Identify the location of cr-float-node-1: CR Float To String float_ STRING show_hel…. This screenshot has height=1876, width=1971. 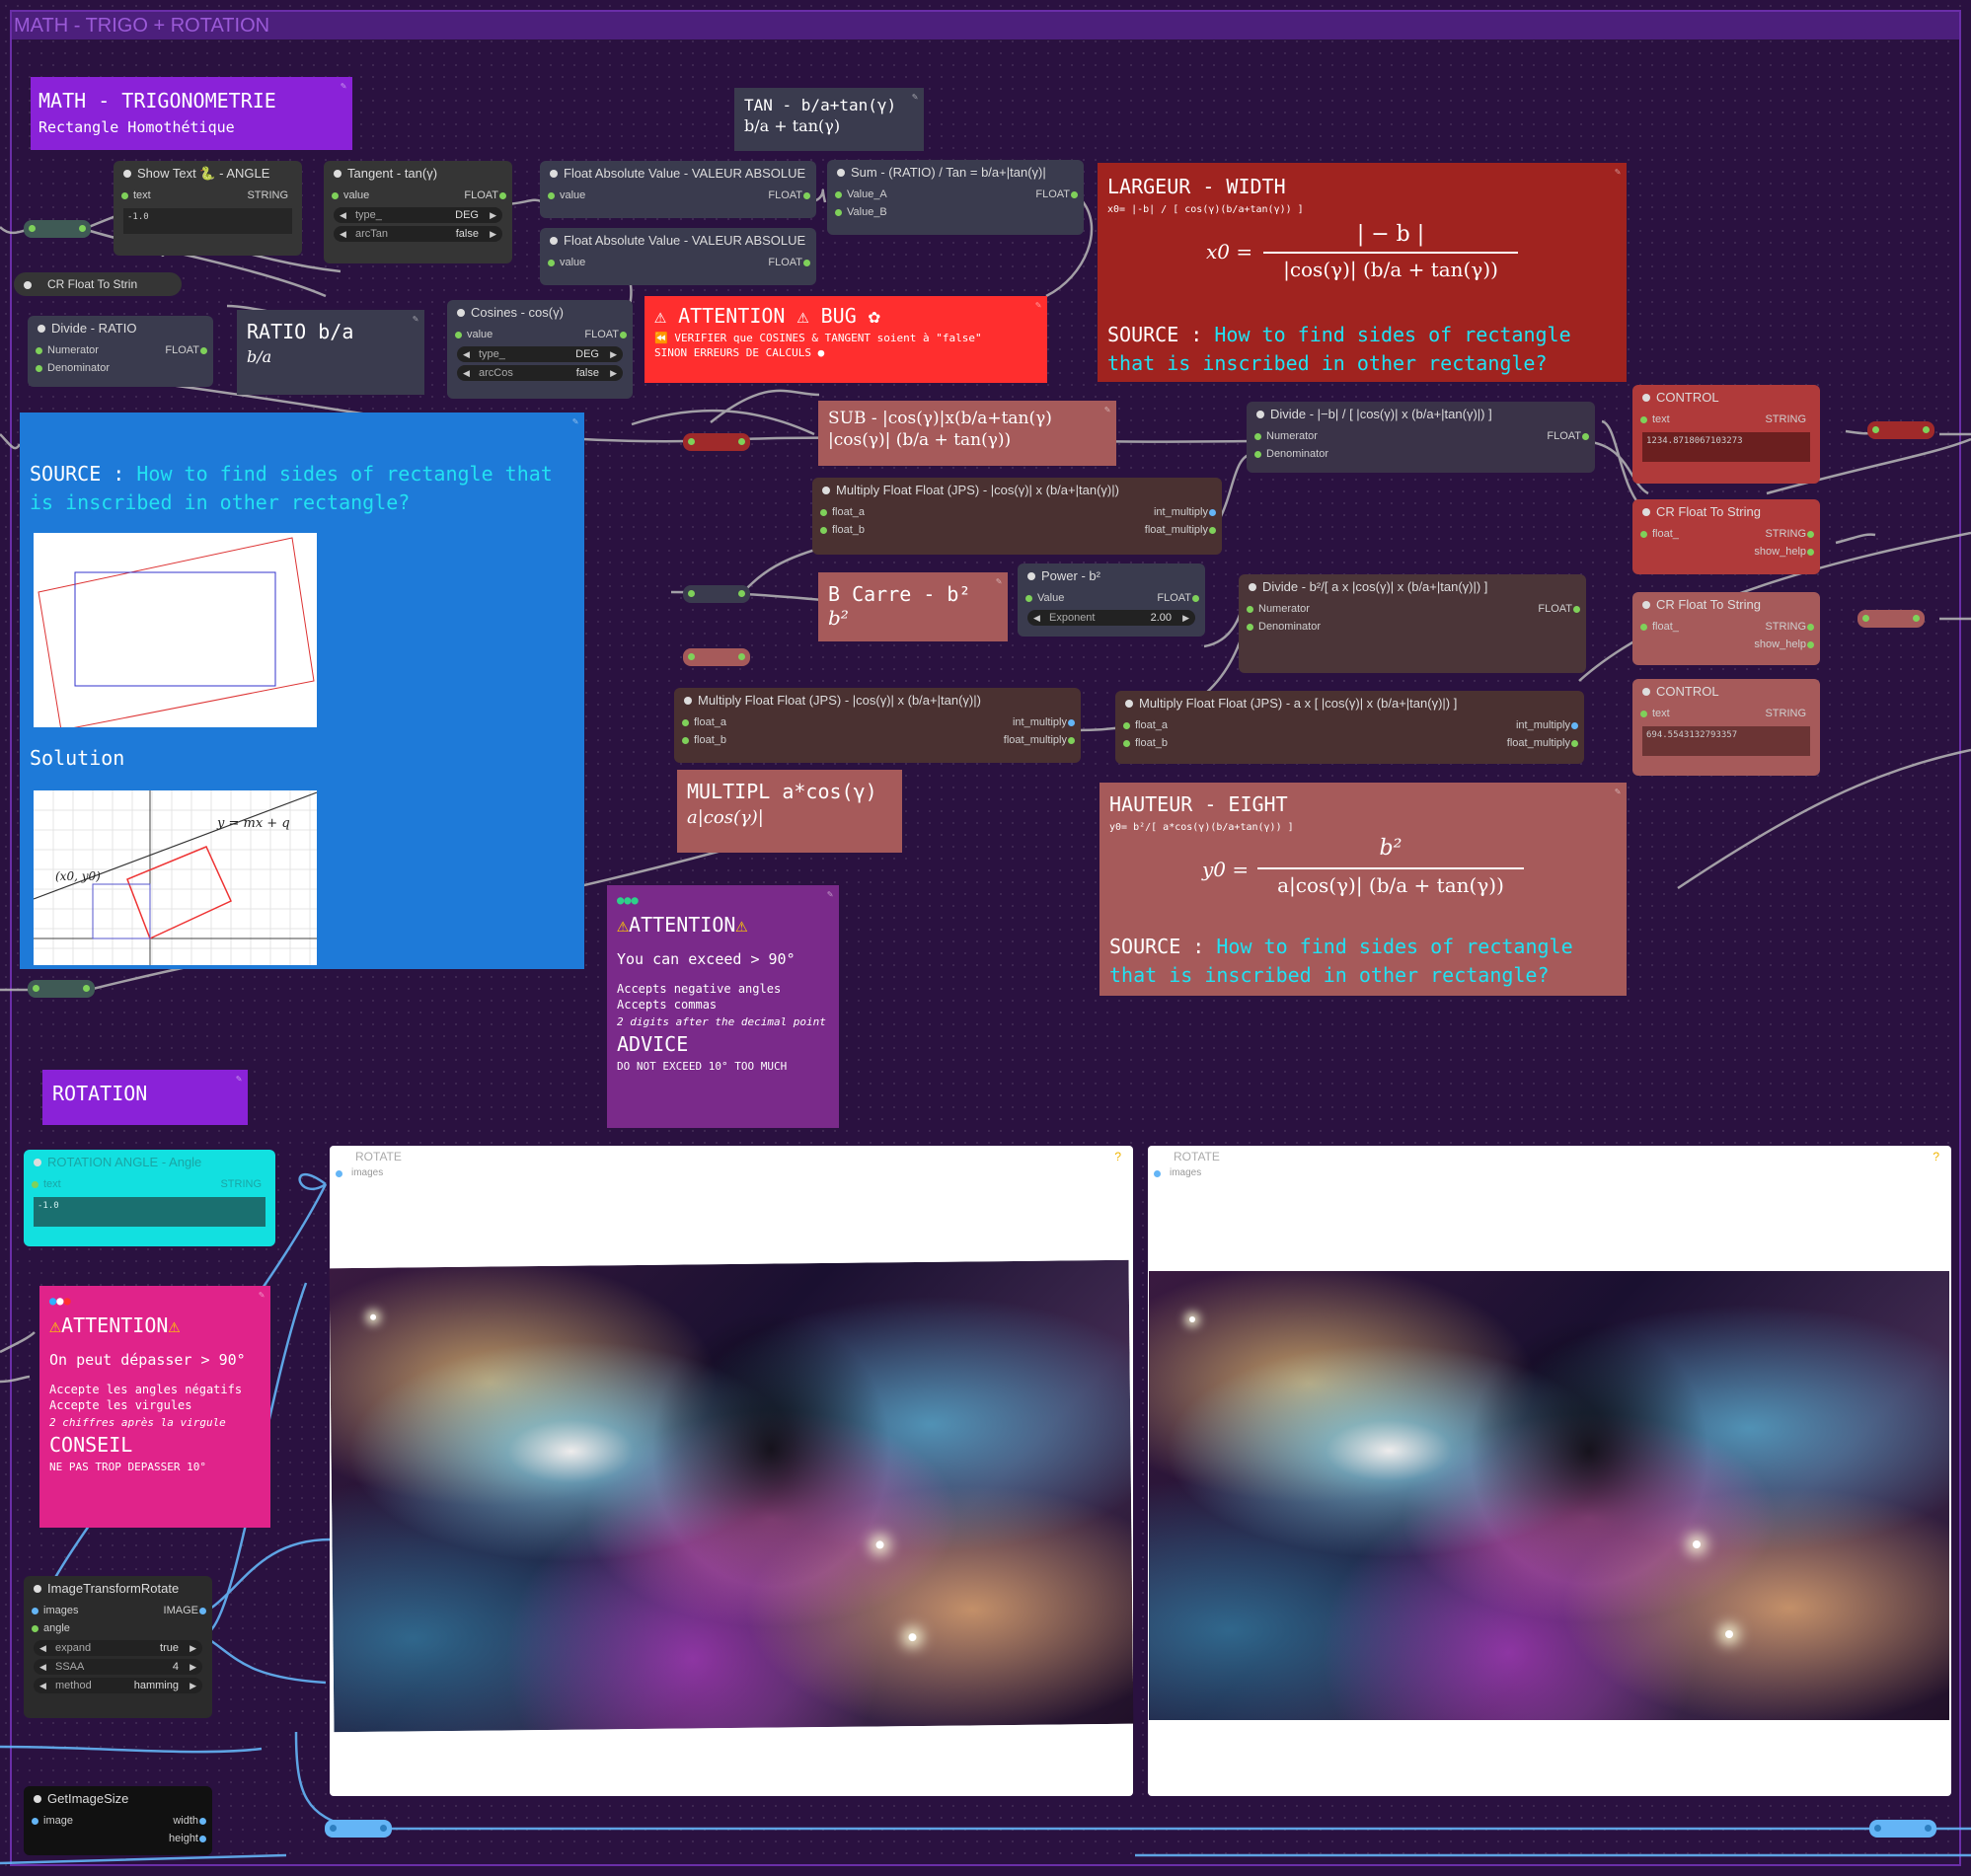
(1726, 536).